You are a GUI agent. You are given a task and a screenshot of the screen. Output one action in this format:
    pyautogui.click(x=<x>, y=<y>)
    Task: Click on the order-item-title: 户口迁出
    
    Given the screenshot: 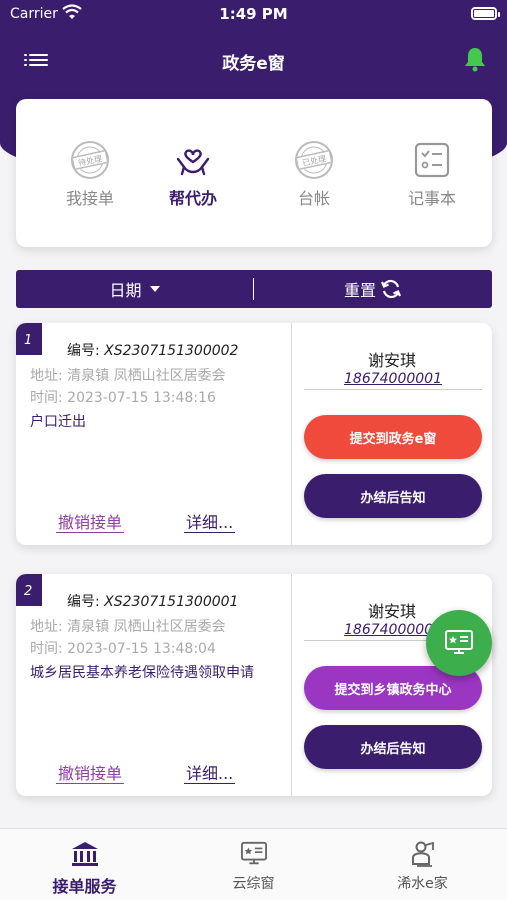 What is the action you would take?
    pyautogui.click(x=58, y=422)
    